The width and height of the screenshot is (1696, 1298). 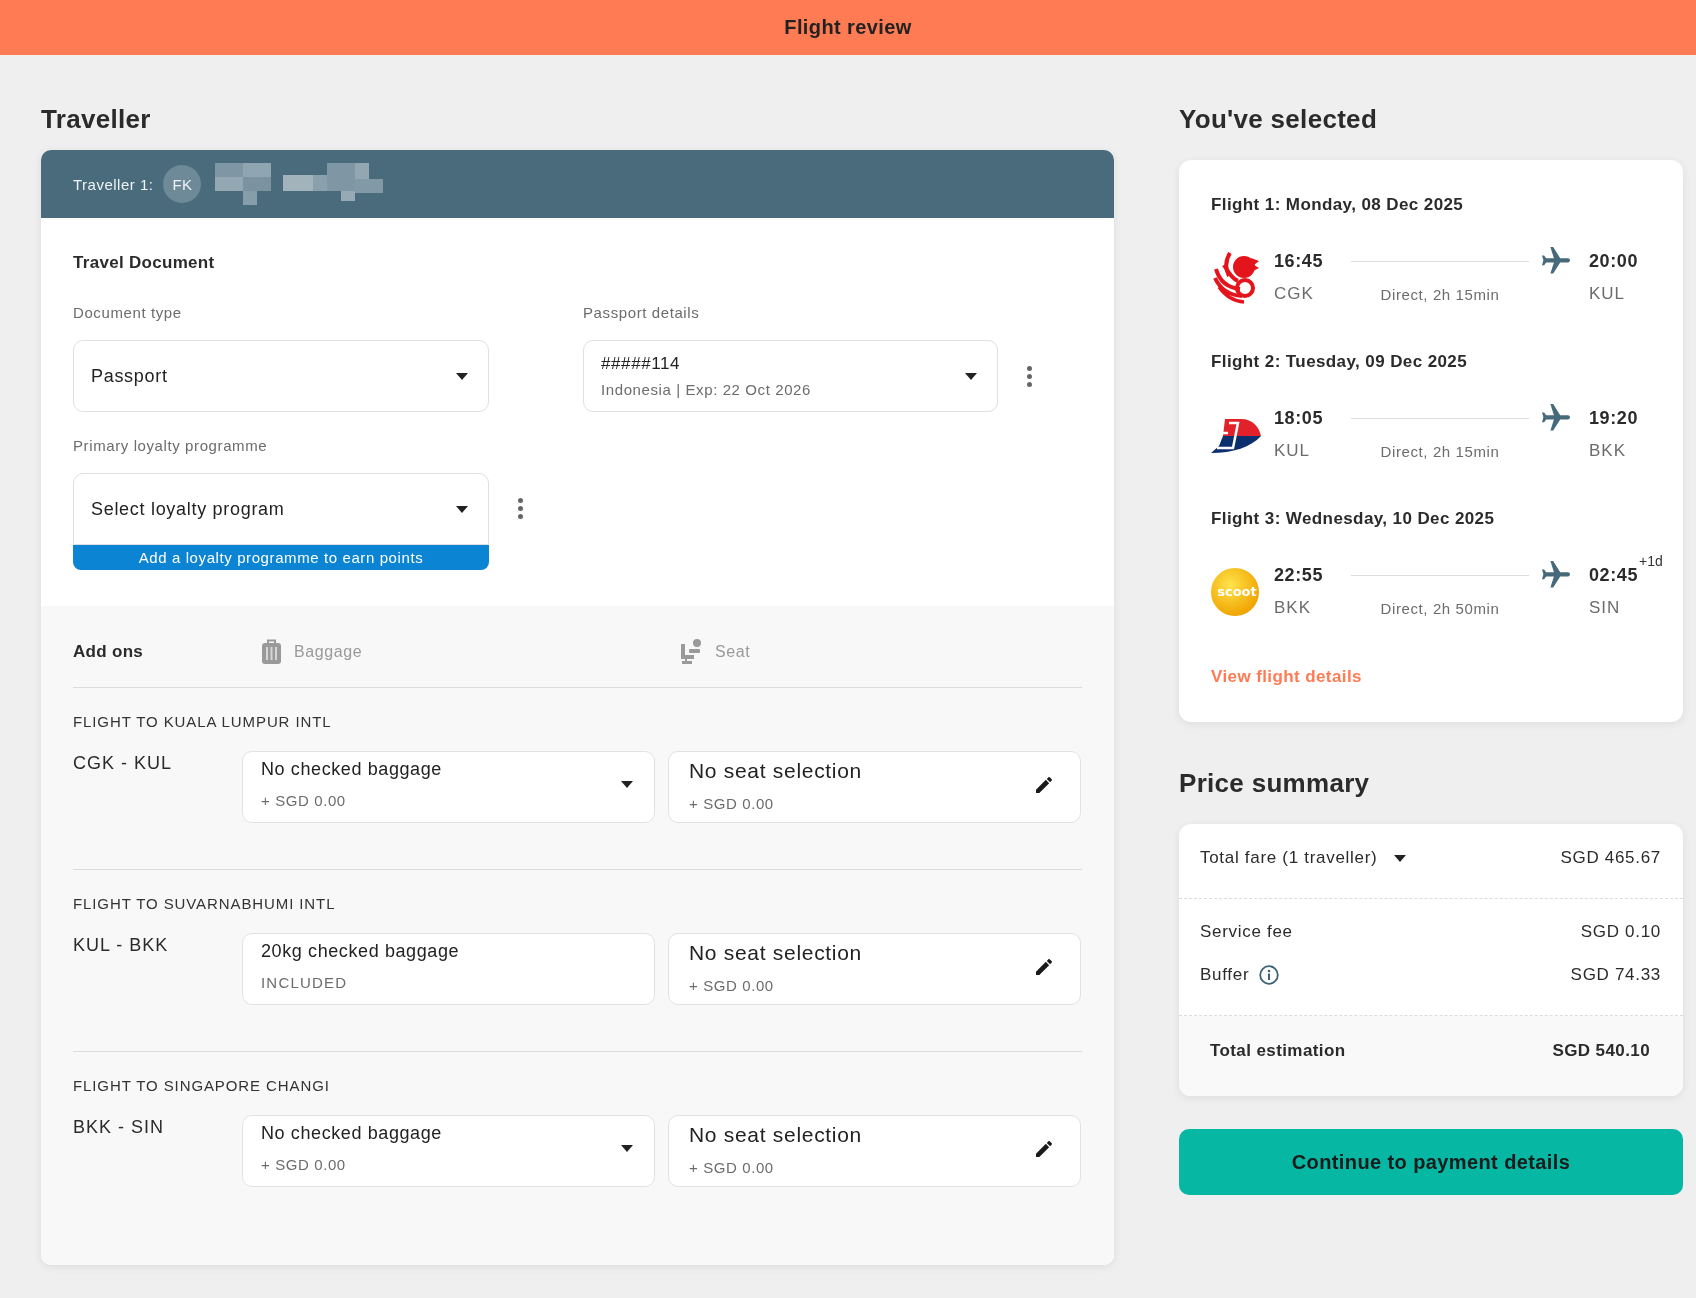 I want to click on fee-amount: SGD 0.10, so click(x=1620, y=932).